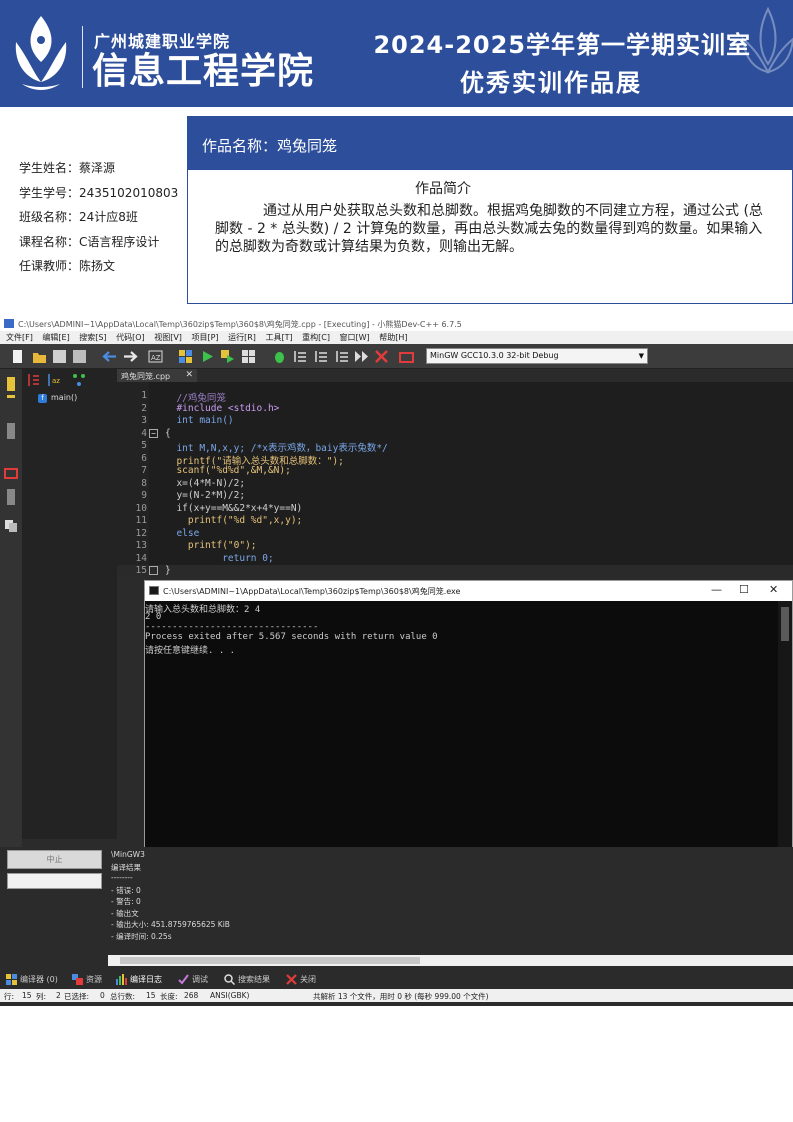 The height and width of the screenshot is (1122, 793). What do you see at coordinates (455, 559) in the screenshot?
I see `code-line: 14 return 0;` at bounding box center [455, 559].